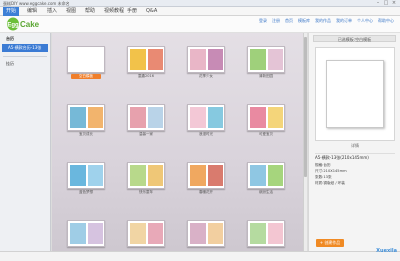 The height and width of the screenshot is (261, 400). I want to click on template-card: 春暖花开, so click(206, 180).